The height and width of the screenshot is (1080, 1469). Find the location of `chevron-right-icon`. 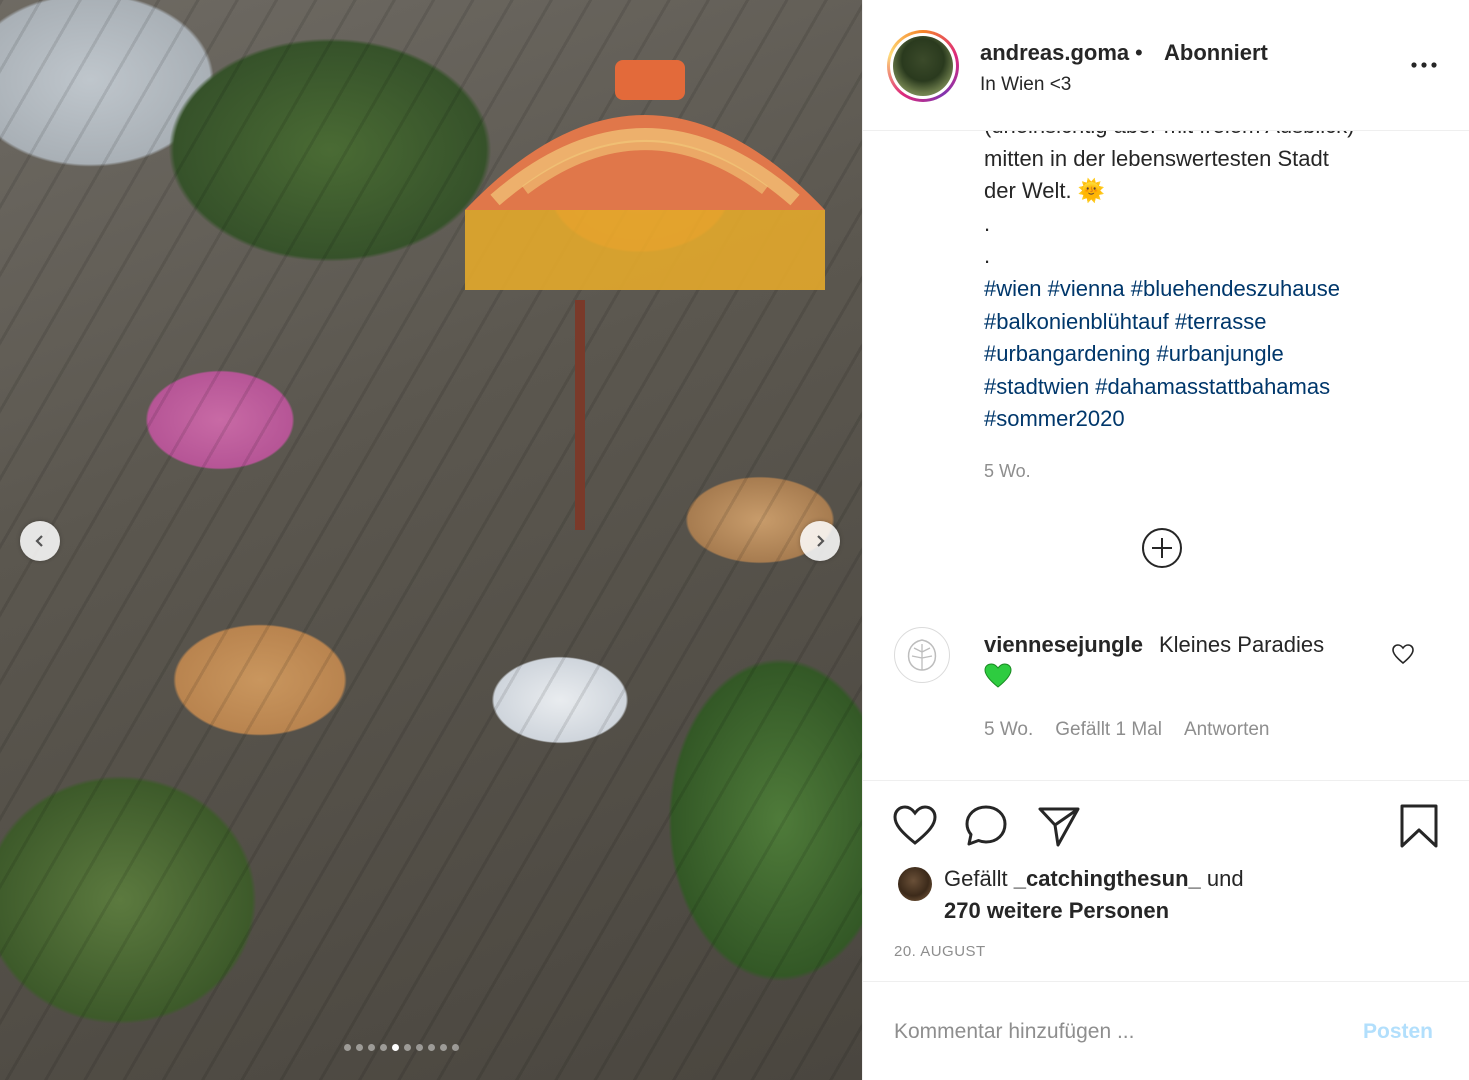

chevron-right-icon is located at coordinates (821, 541).